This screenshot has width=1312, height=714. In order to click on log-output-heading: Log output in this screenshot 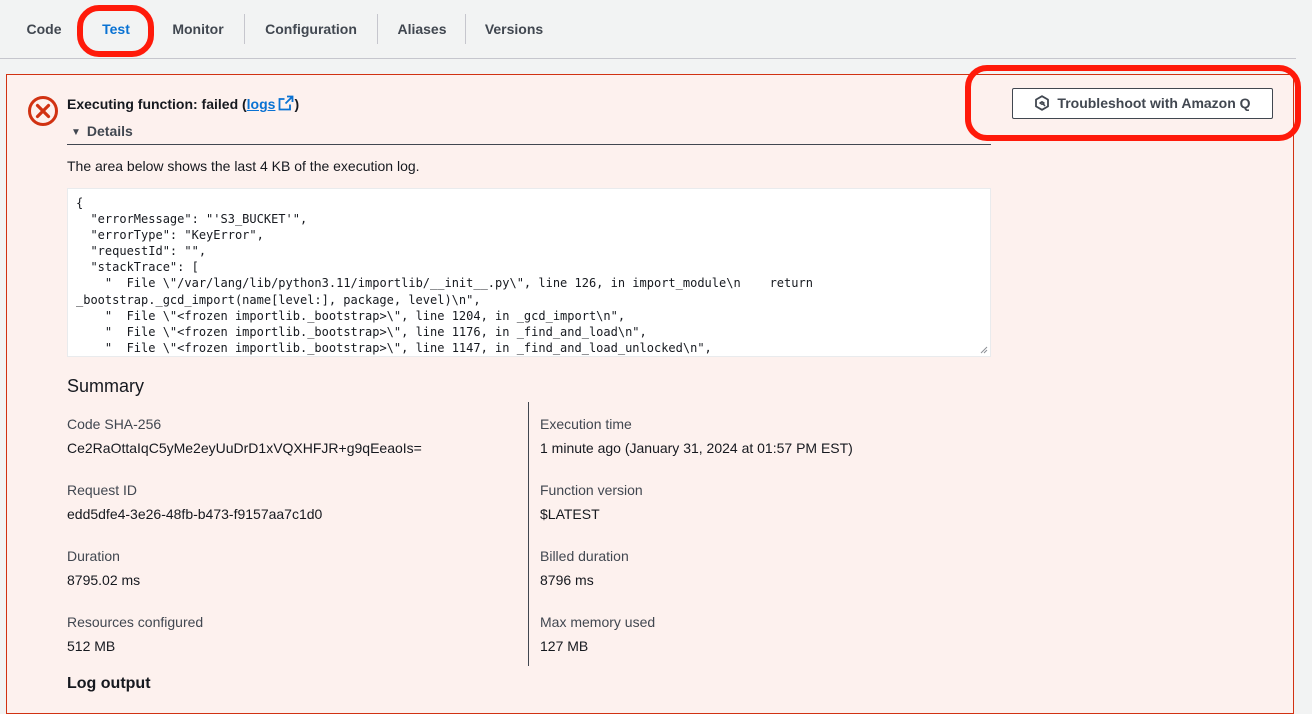, I will do `click(109, 683)`.